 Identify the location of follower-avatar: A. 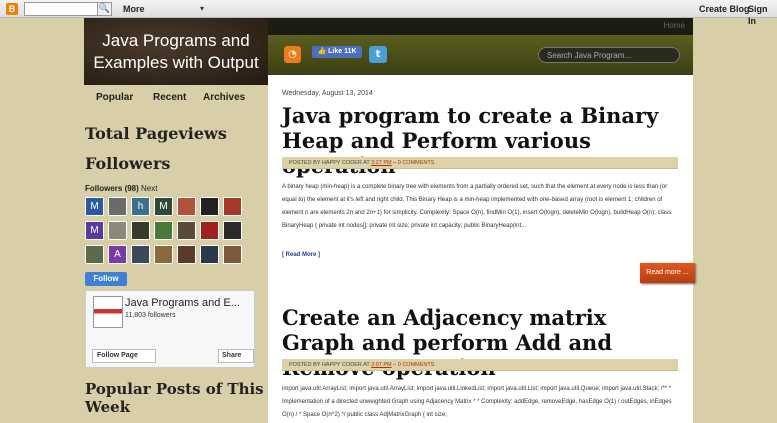
(117, 254).